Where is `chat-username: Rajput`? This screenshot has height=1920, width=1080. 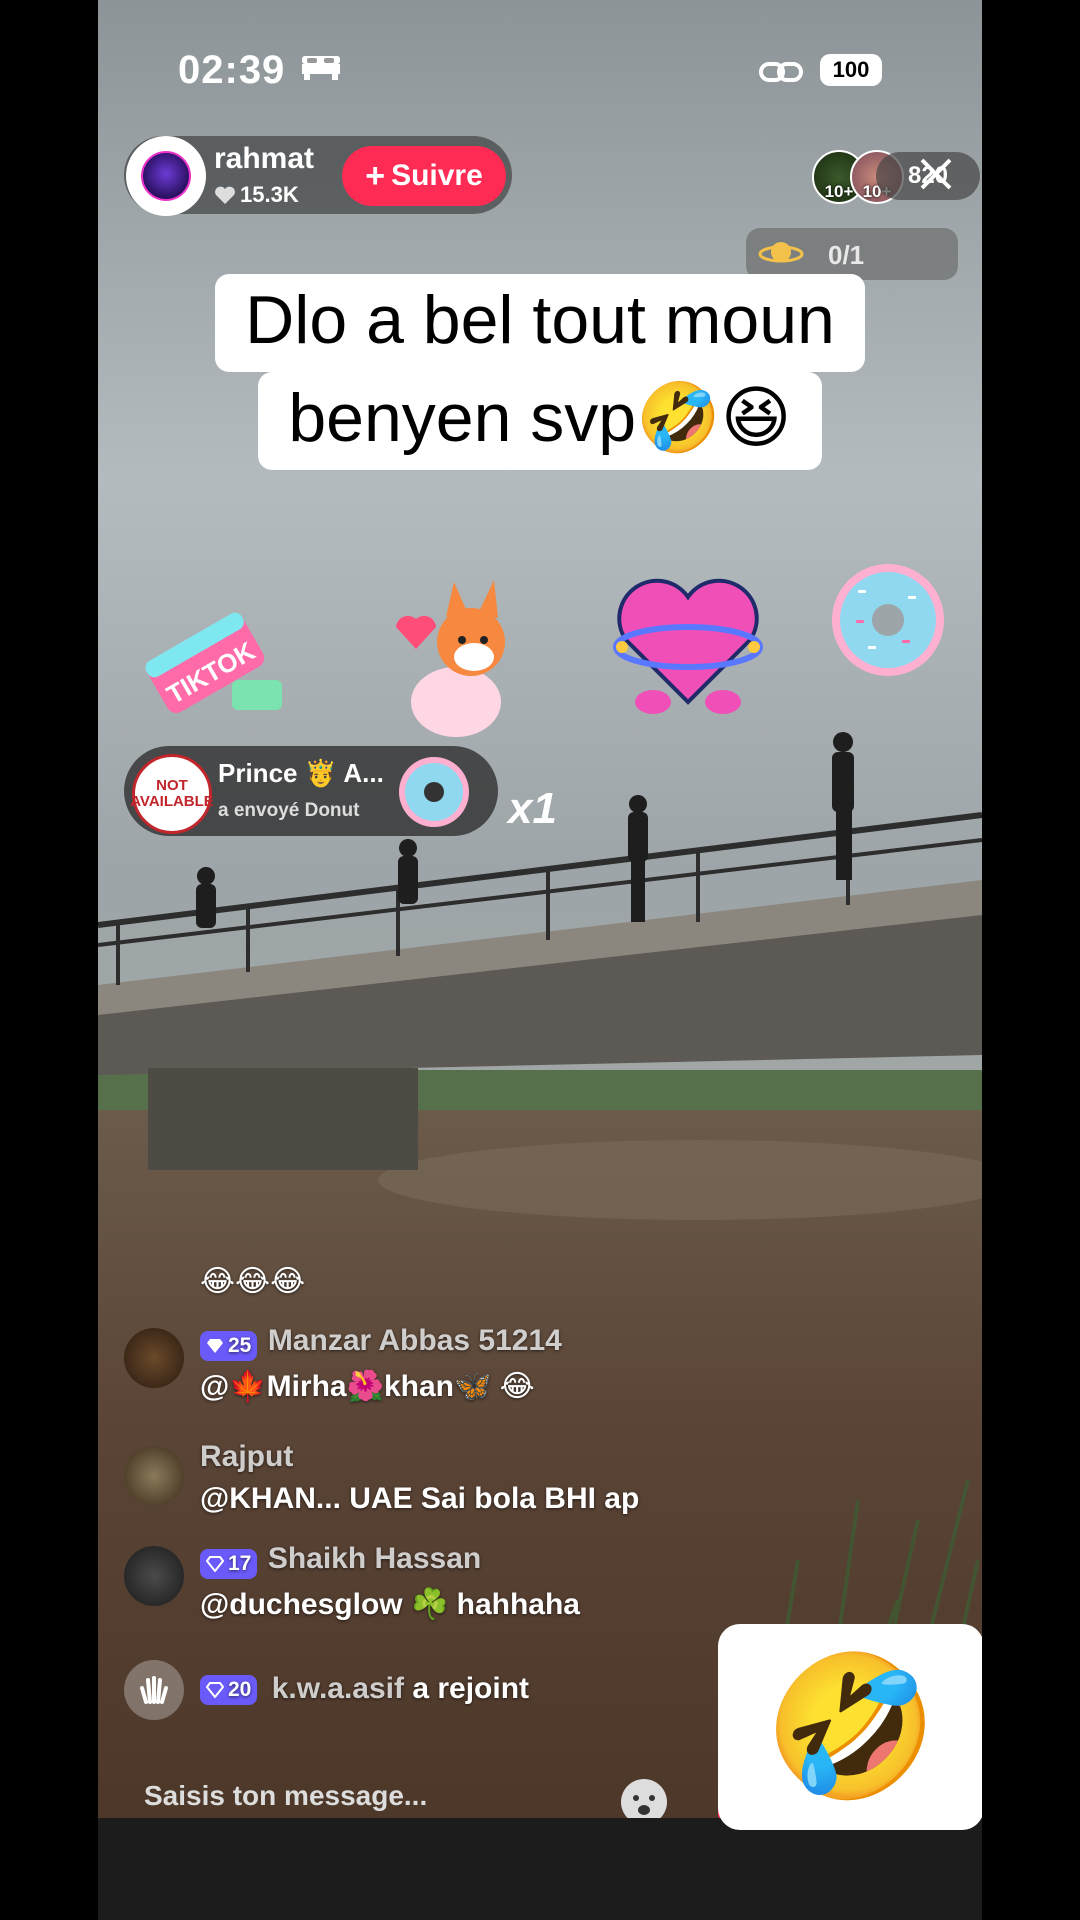 chat-username: Rajput is located at coordinates (246, 1456).